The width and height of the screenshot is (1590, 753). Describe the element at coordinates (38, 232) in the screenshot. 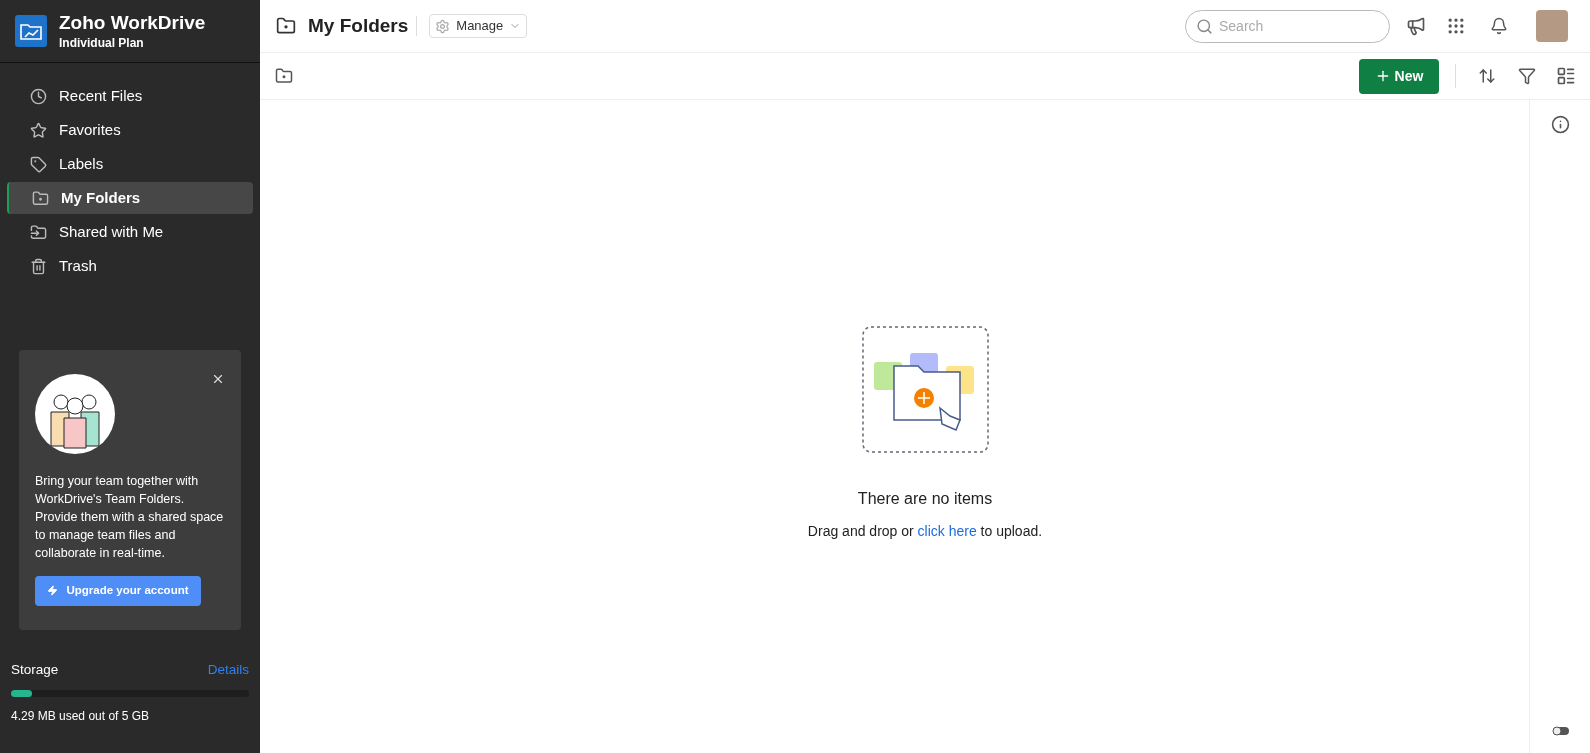

I see `folder-arrow-icon` at that location.